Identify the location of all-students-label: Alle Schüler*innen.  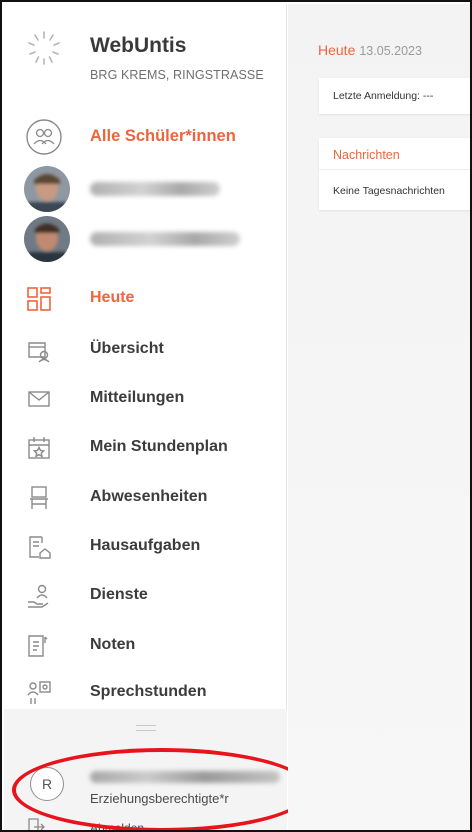
(163, 136).